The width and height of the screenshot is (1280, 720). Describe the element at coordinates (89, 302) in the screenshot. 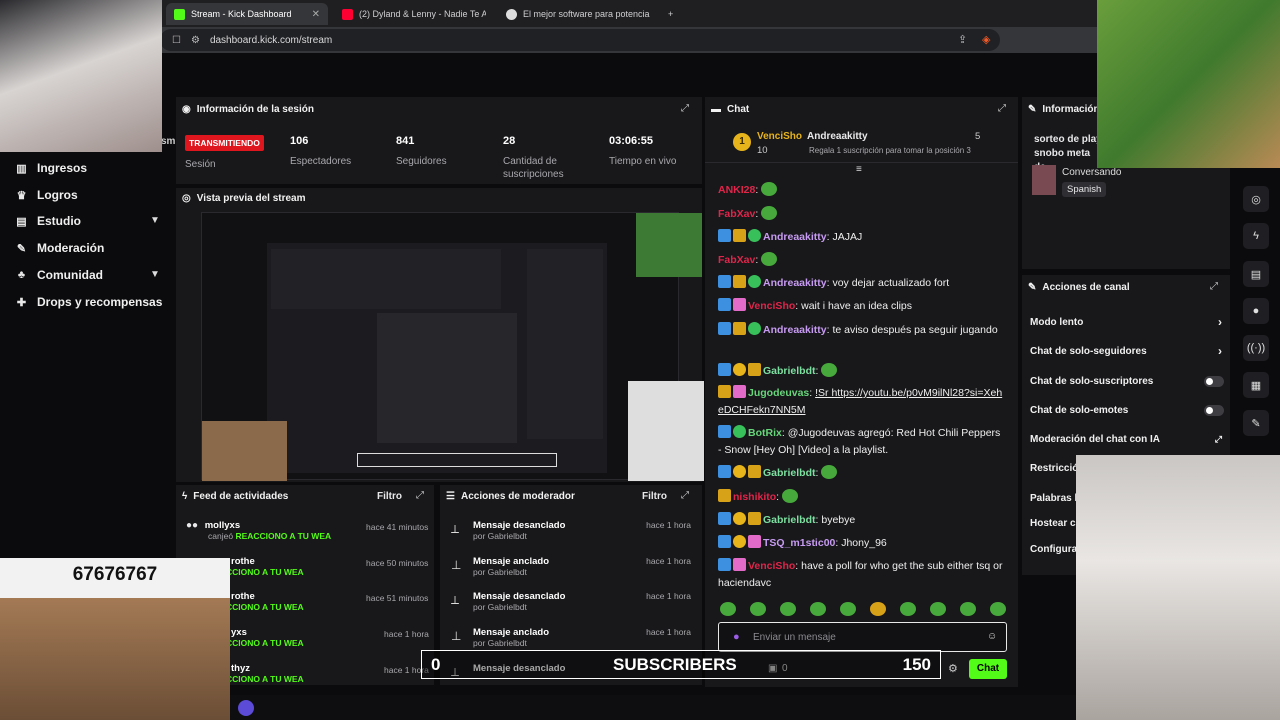

I see `sidebar-item-drops: ✚ Drops y recompensas` at that location.